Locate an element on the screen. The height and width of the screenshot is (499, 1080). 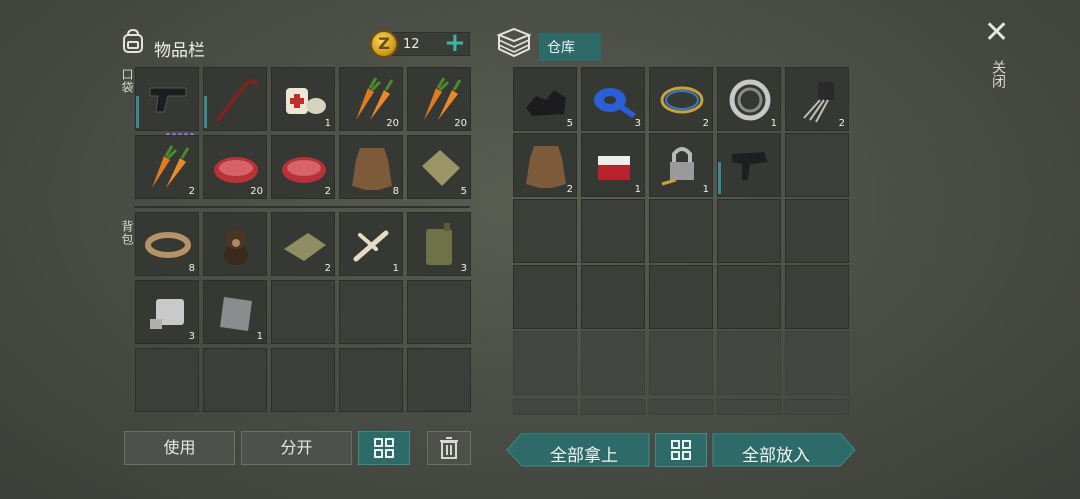
warehouse-slot-wires: 2 is located at coordinates (681, 99).